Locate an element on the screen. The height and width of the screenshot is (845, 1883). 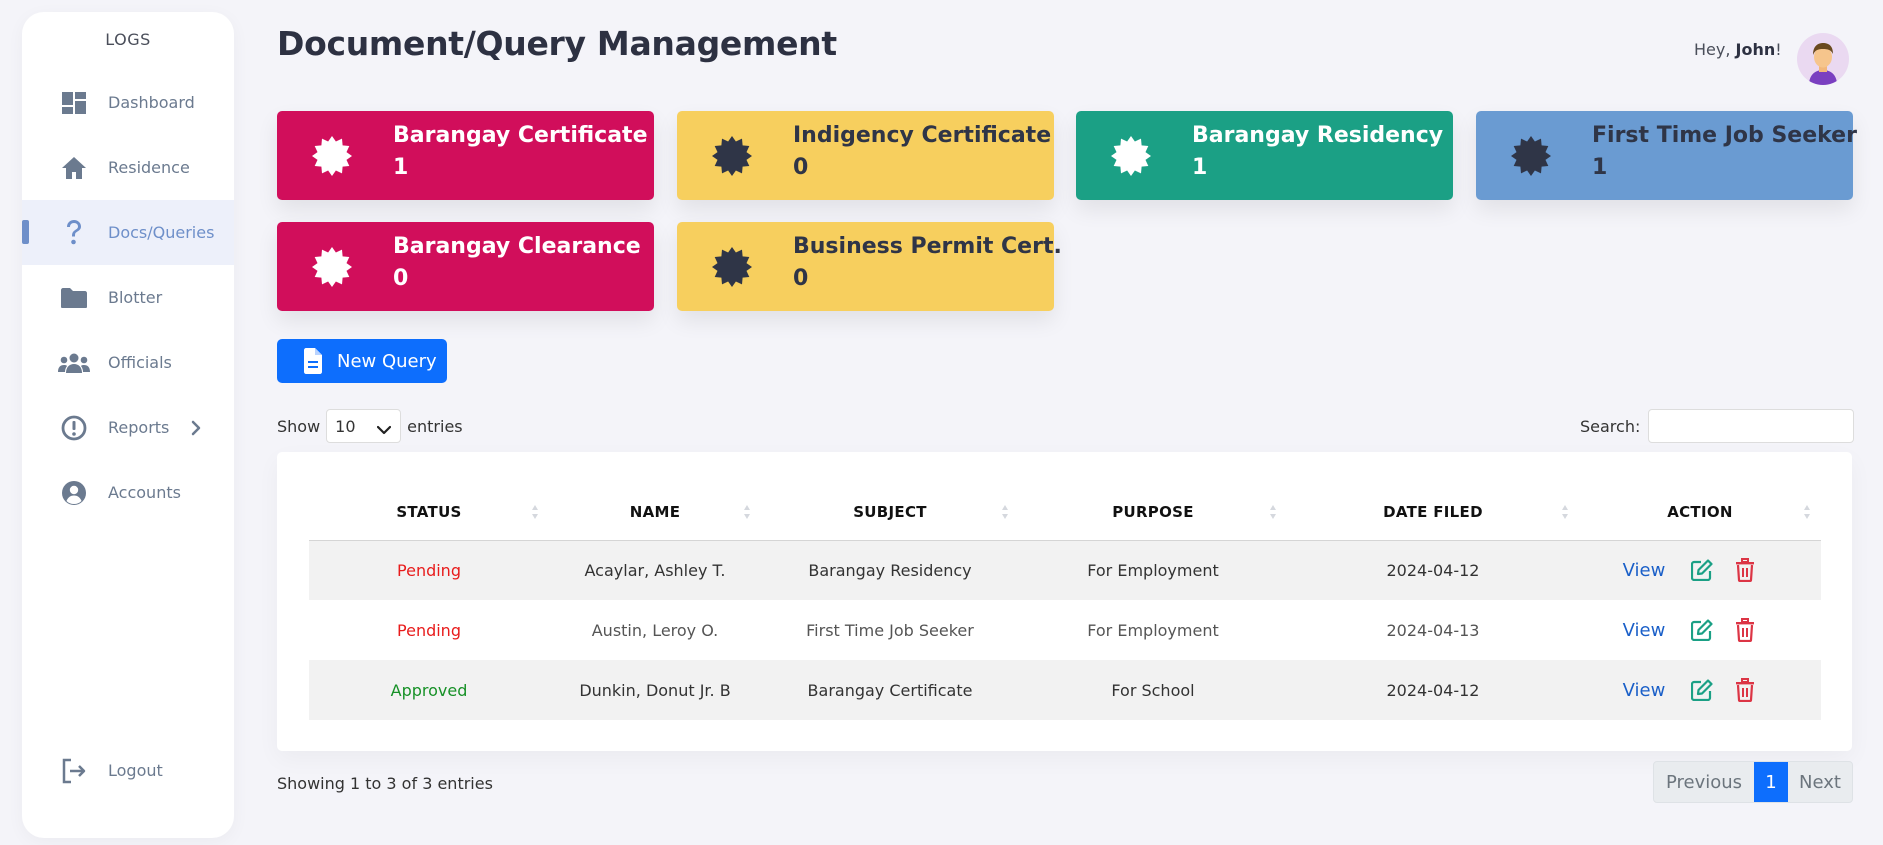
column-header-name: NAME is located at coordinates (655, 512).